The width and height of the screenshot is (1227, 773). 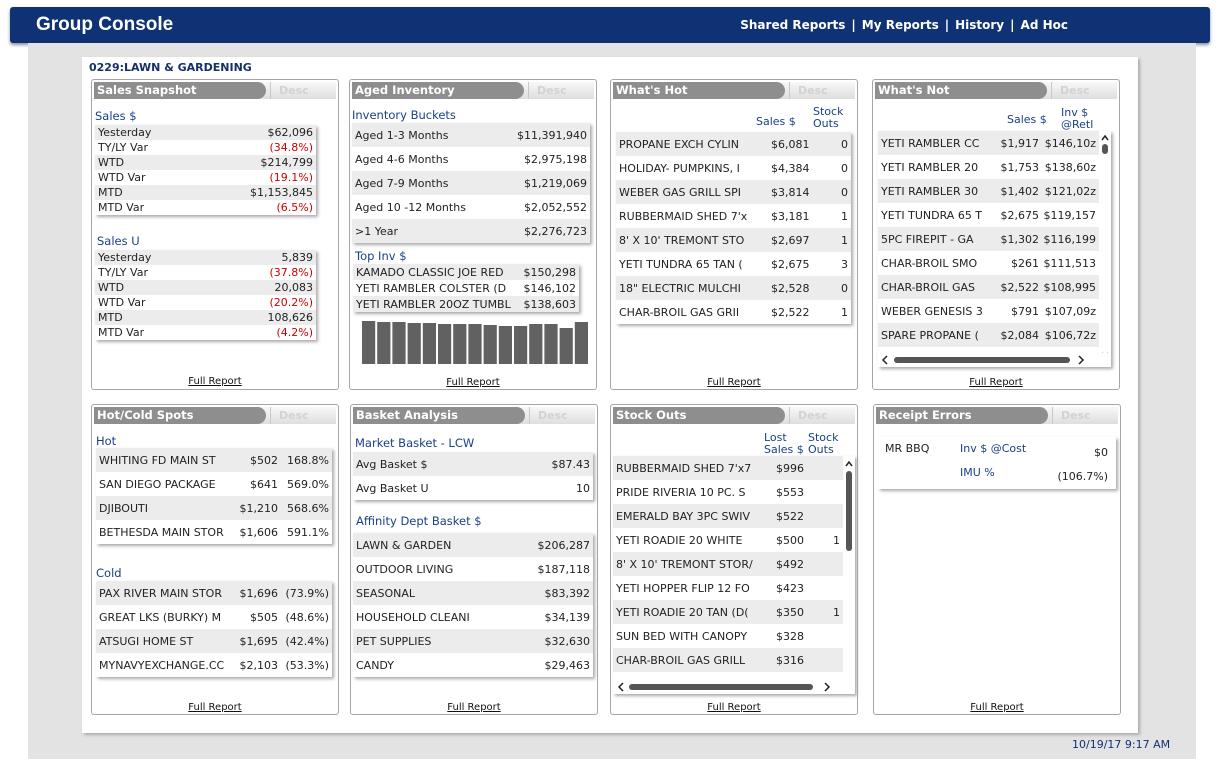 What do you see at coordinates (784, 444) in the screenshot?
I see `col-header-lost: Lost Sales $` at bounding box center [784, 444].